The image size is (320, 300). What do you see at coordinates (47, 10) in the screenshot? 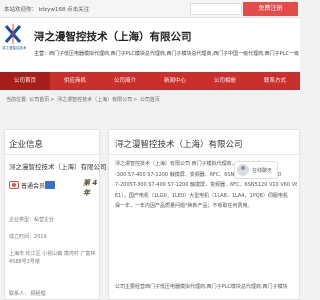
I see `welcome-text: 本站欢迎你： bfzyw168 点击关注` at bounding box center [47, 10].